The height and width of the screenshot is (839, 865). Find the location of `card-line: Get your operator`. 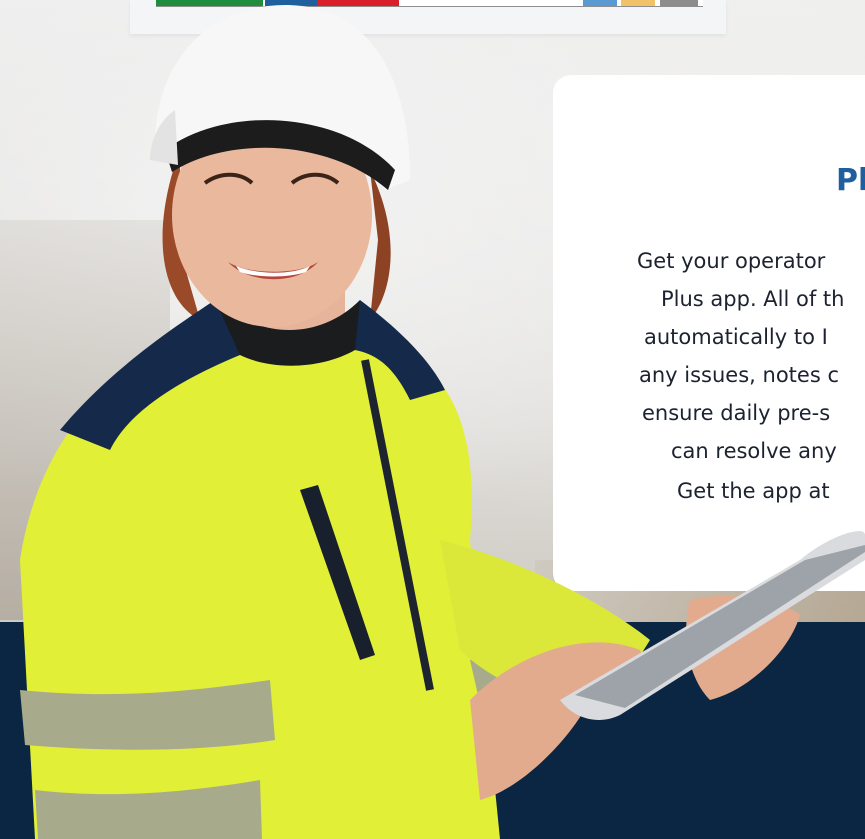

card-line: Get your operator is located at coordinates (731, 261).